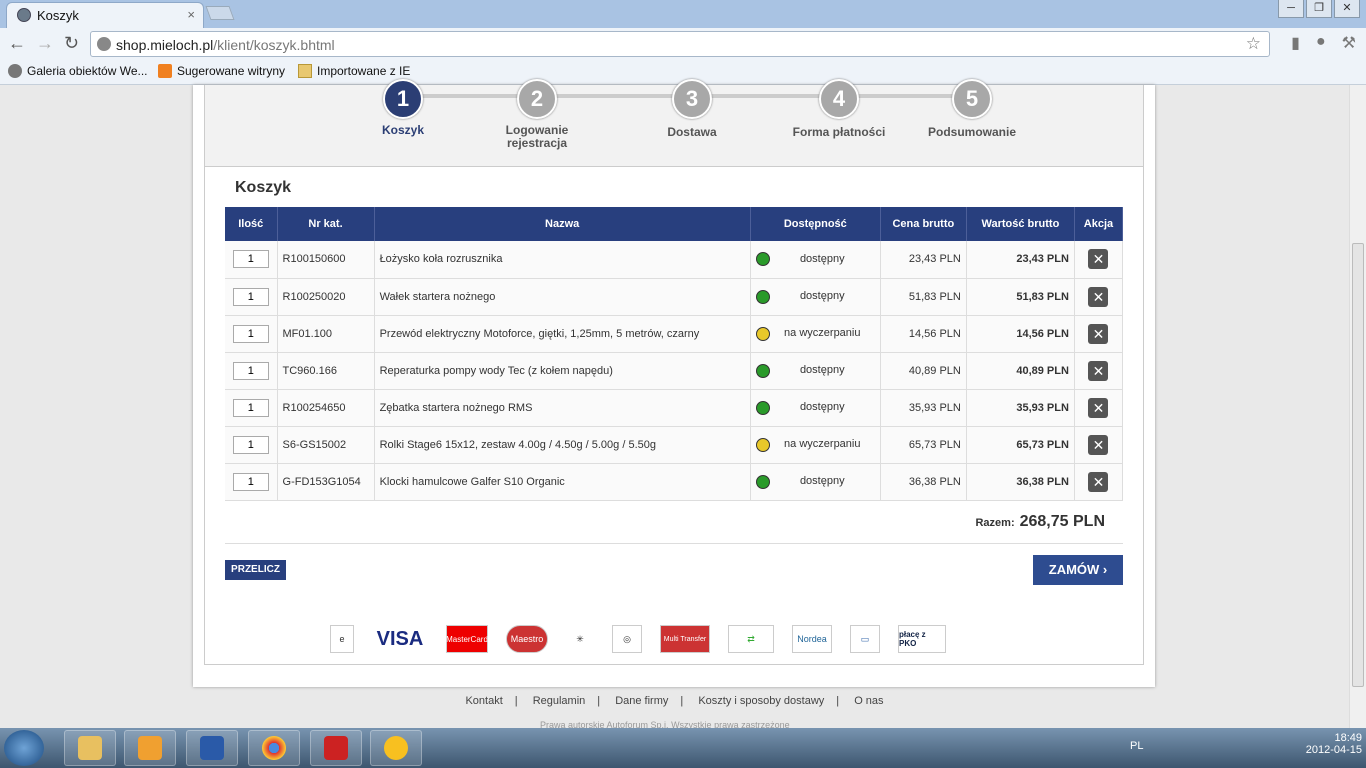 The image size is (1366, 768). I want to click on price-cell: 65,73 PLN, so click(923, 445).